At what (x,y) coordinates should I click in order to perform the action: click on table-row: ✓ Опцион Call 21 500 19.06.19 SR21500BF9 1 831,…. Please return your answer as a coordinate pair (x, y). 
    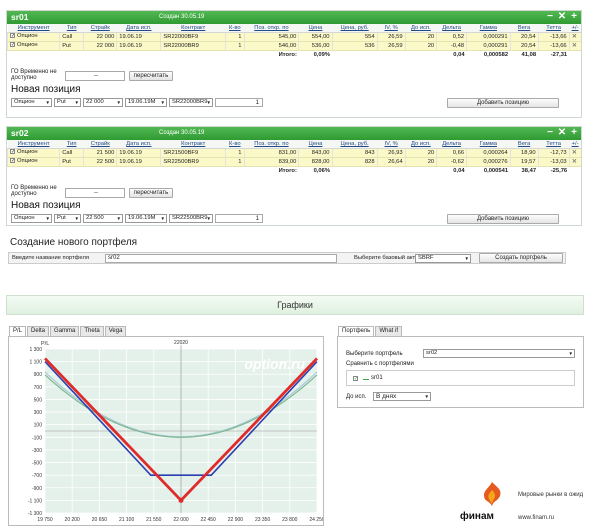
    Looking at the image, I should click on (293, 153).